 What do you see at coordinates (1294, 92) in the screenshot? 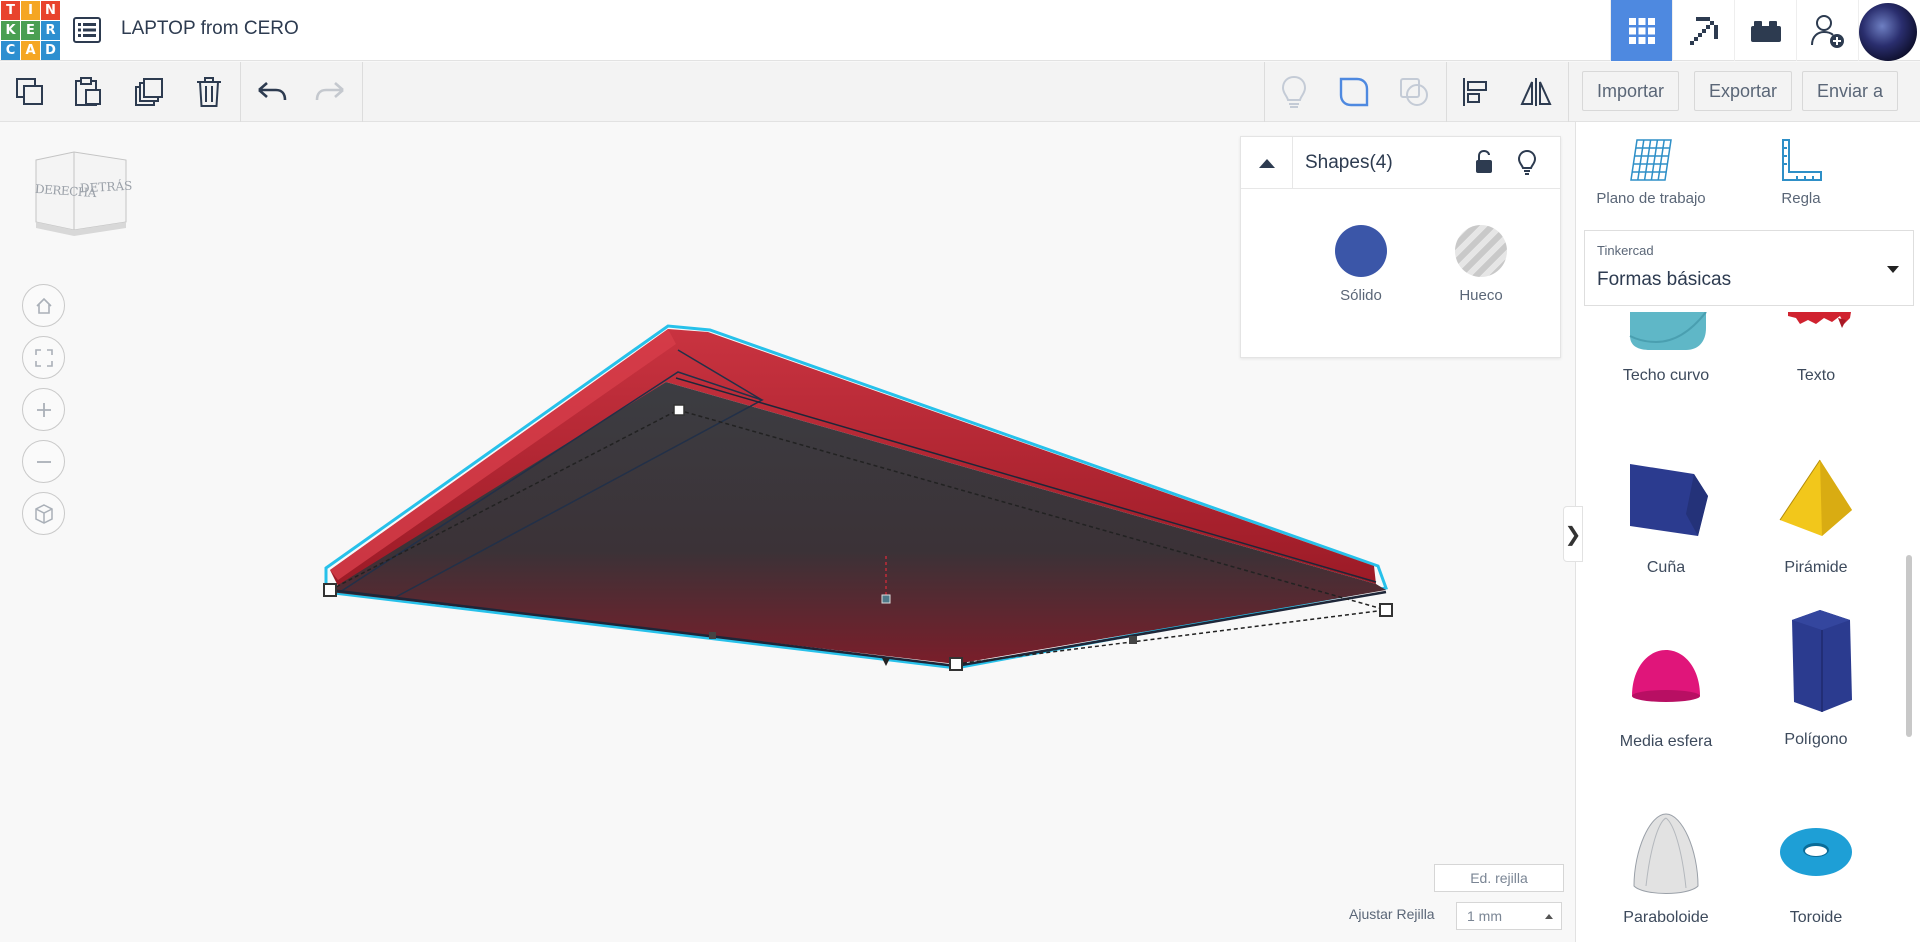
I see `bulb-icon` at bounding box center [1294, 92].